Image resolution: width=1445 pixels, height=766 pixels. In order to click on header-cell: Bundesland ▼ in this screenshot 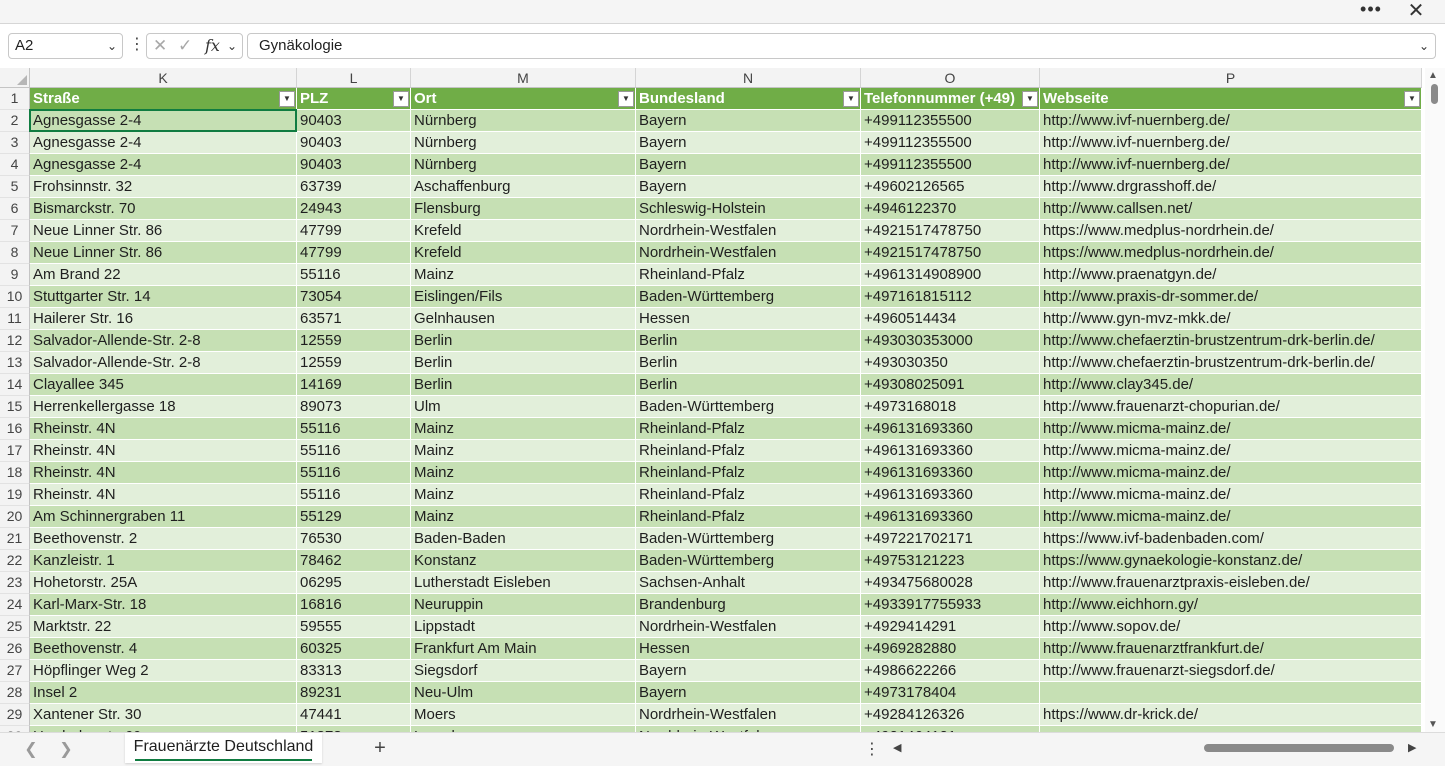, I will do `click(748, 99)`.